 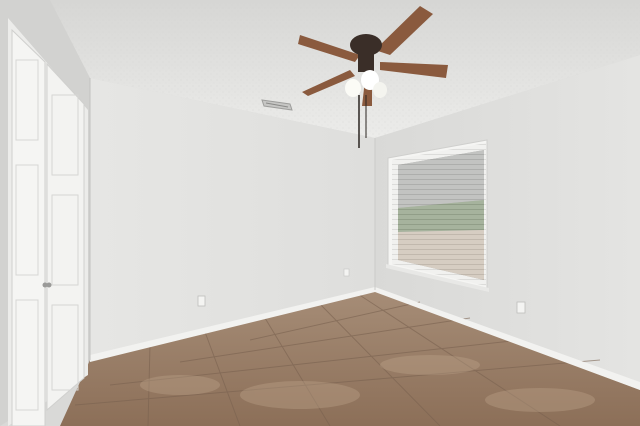 I want to click on outlet-icon, so click(x=201, y=301).